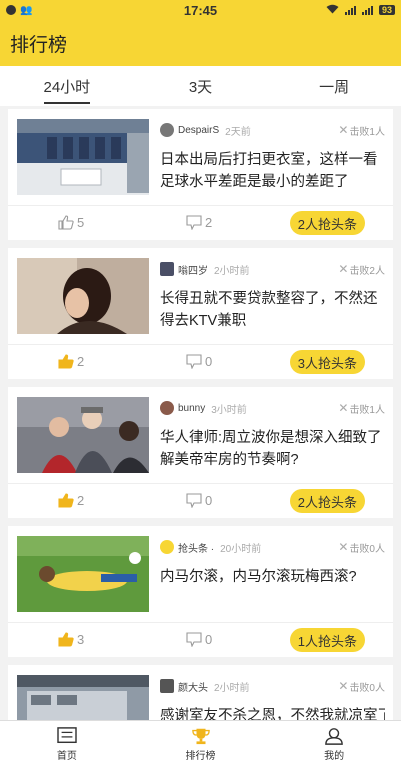 The height and width of the screenshot is (762, 401). I want to click on author-name: 抢头条 ·, so click(196, 547).